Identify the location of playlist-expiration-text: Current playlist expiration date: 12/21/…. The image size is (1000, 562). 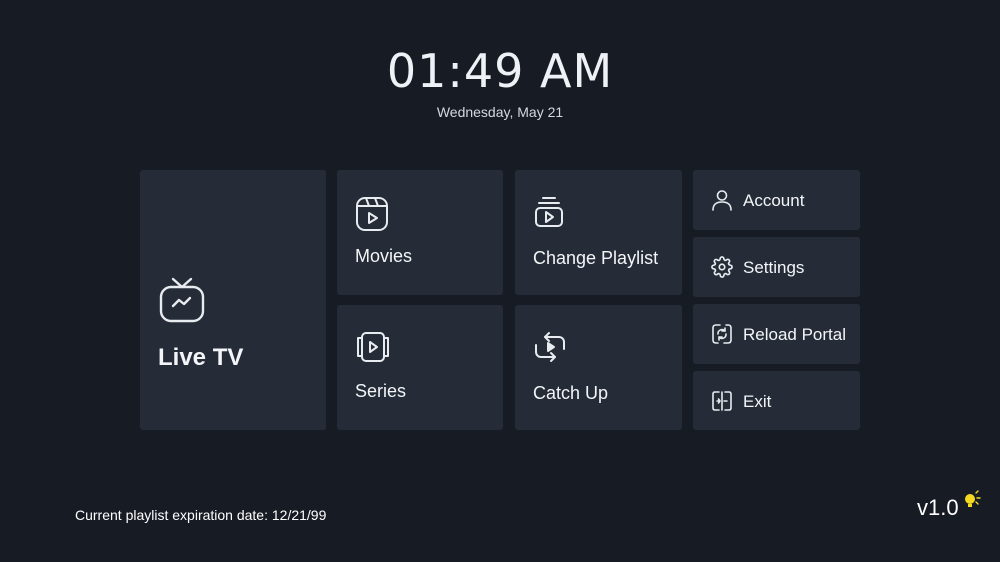
(201, 515).